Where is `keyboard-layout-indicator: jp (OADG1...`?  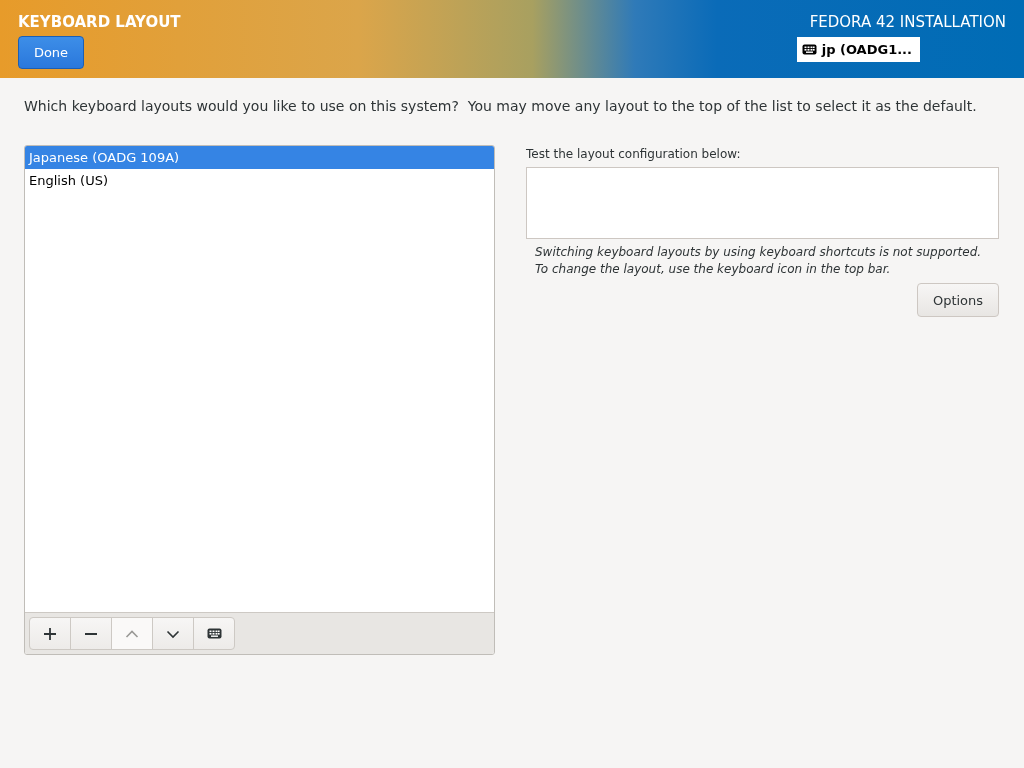 keyboard-layout-indicator: jp (OADG1... is located at coordinates (858, 49).